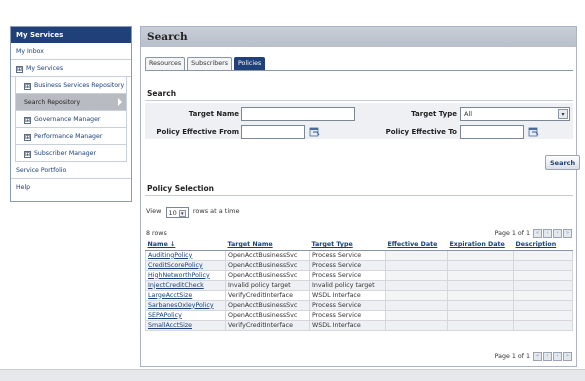 Image resolution: width=585 pixels, height=381 pixels. Describe the element at coordinates (197, 132) in the screenshot. I see `policy-effective-from-label: Policy Effective From` at that location.